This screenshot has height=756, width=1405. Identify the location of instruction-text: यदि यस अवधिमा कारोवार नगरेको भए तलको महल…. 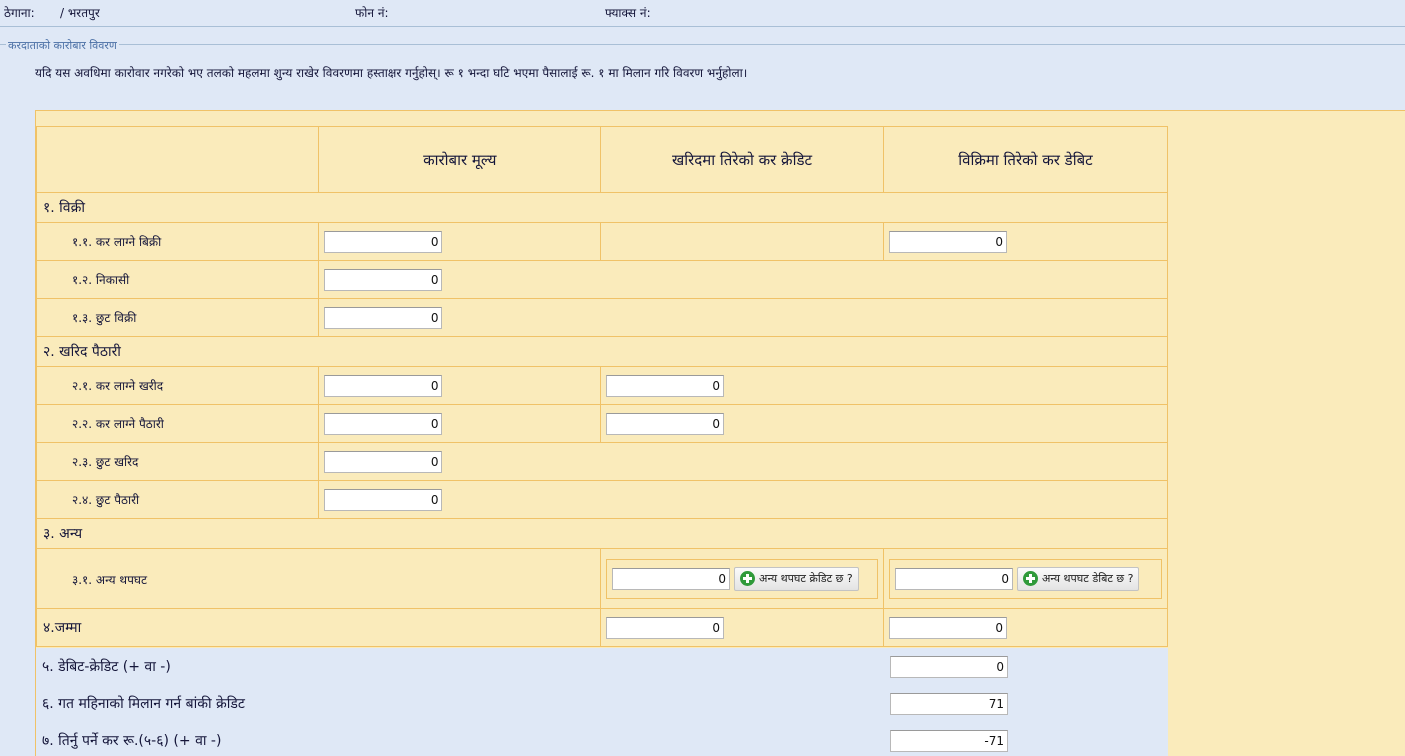
(391, 73).